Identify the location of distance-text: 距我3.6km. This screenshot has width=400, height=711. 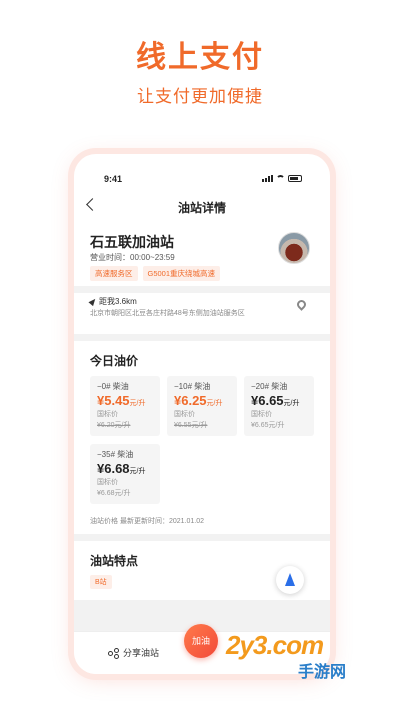
(118, 301).